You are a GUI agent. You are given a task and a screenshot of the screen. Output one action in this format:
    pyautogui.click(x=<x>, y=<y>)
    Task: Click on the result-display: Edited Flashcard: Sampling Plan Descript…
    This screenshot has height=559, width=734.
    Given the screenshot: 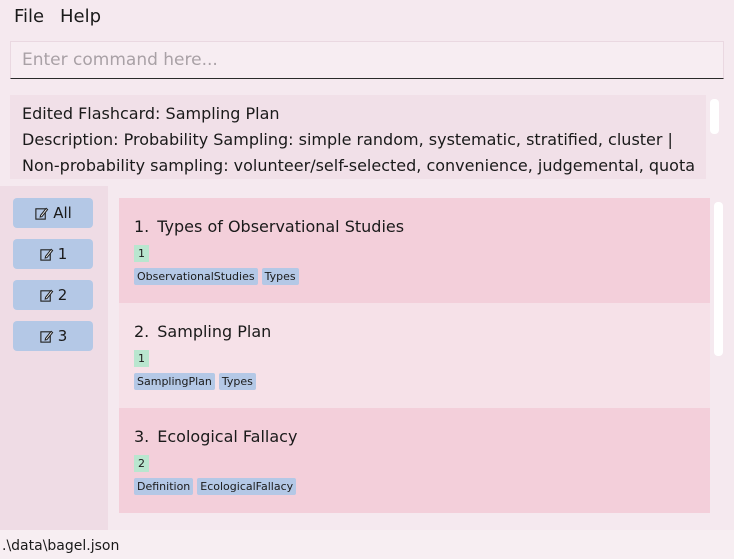 What is the action you would take?
    pyautogui.click(x=358, y=137)
    